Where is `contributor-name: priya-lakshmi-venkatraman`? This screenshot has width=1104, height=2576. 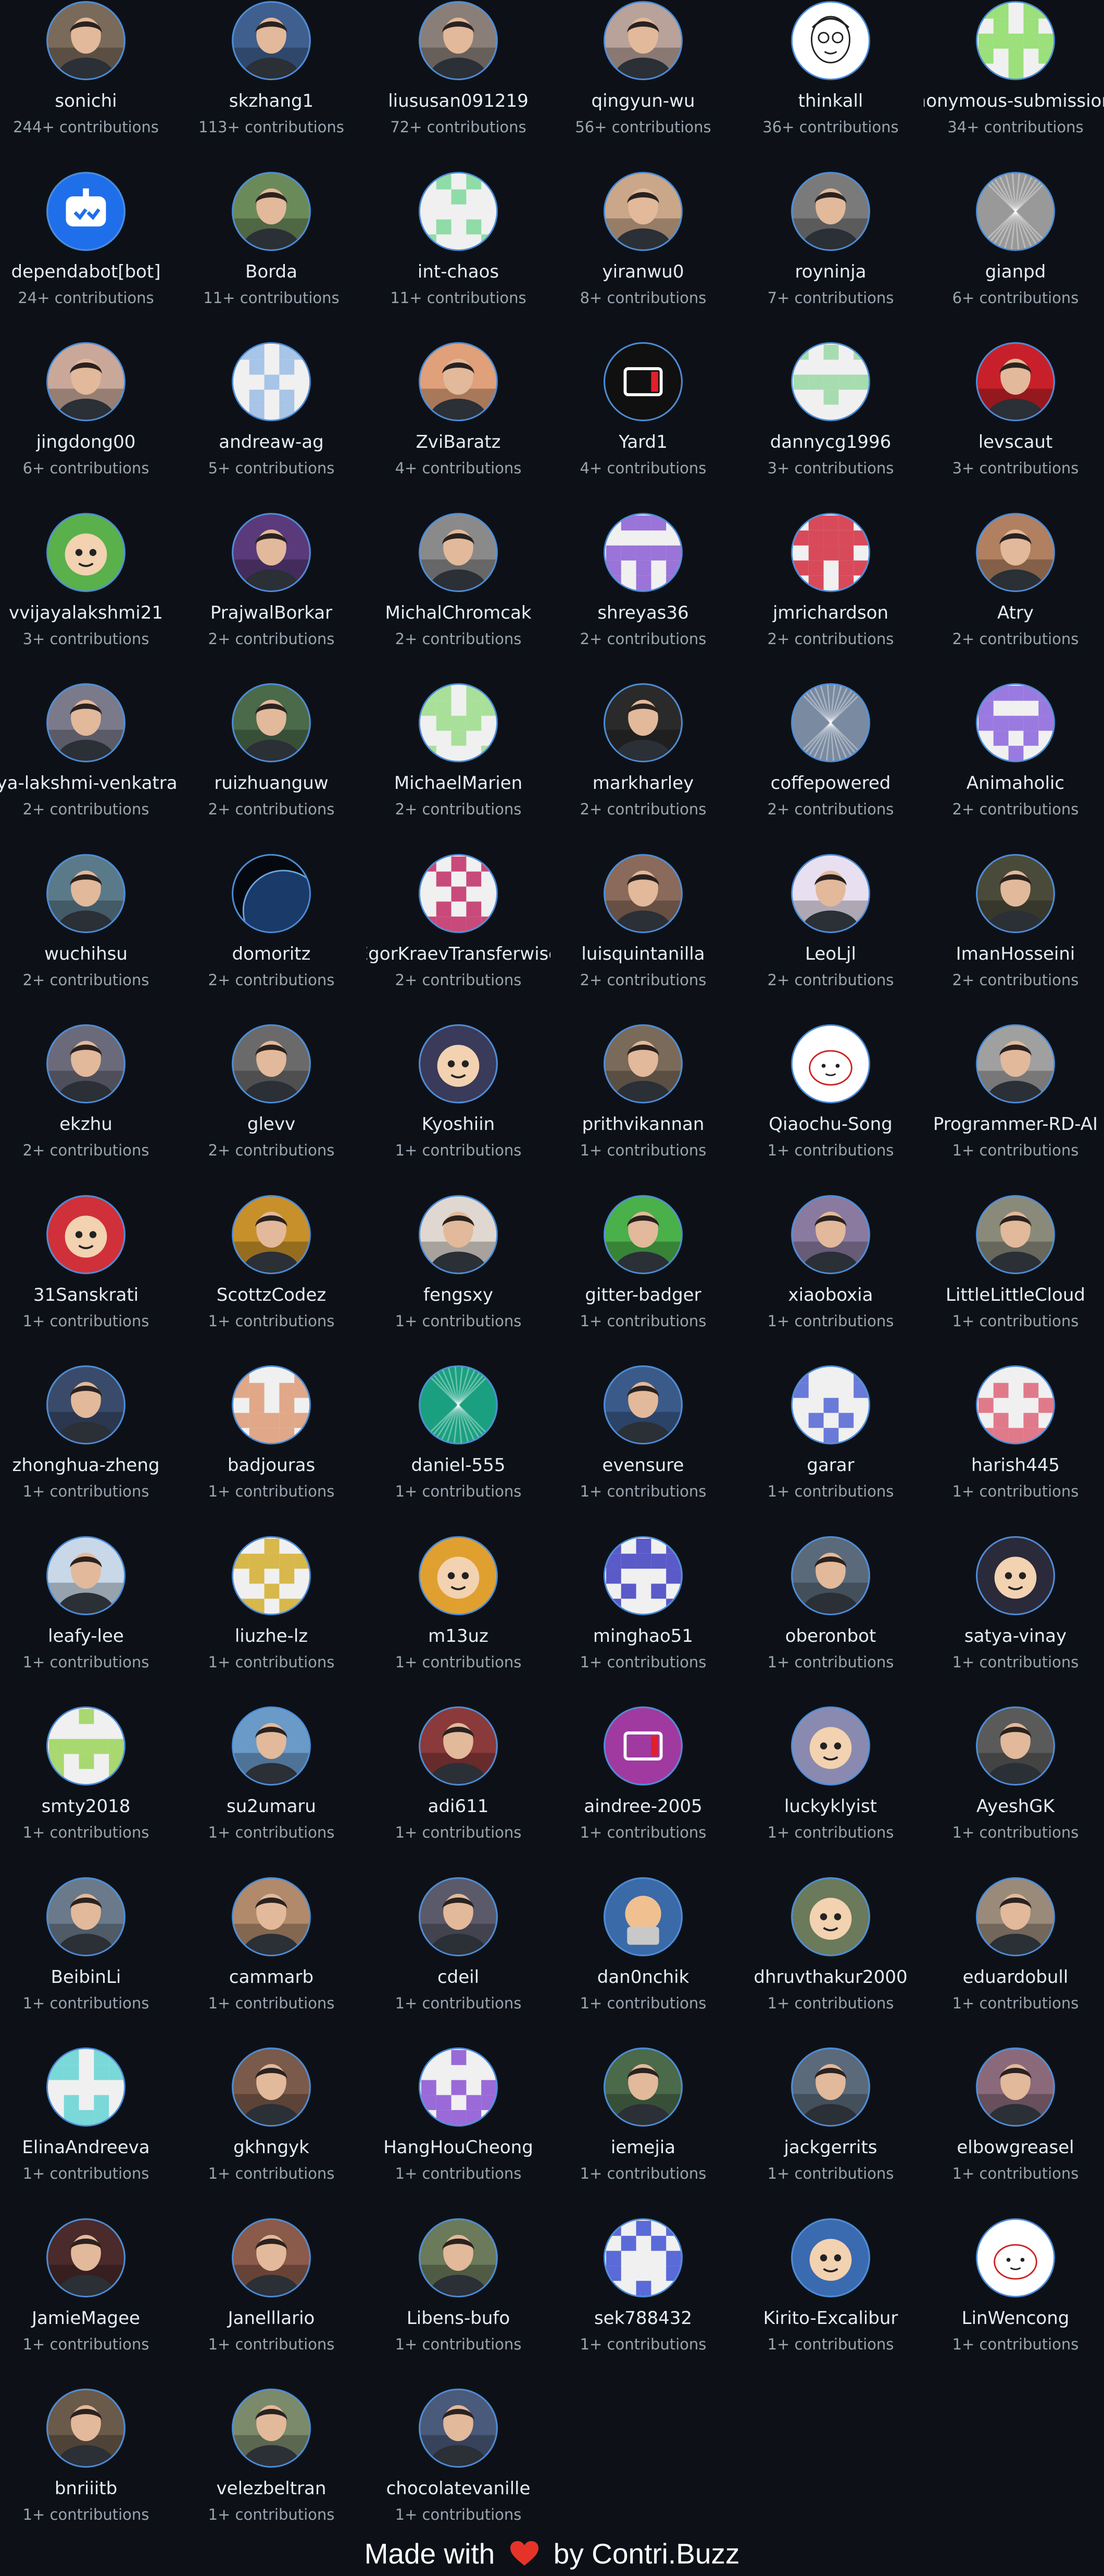 contributor-name: priya-lakshmi-venkatraman is located at coordinates (89, 783).